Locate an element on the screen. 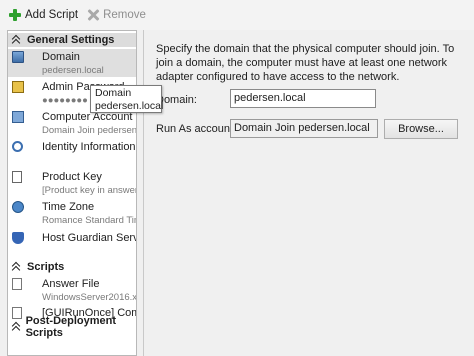  sidebar-item-subtitle: WindowsServer2016.xml is located at coordinates (89, 297).